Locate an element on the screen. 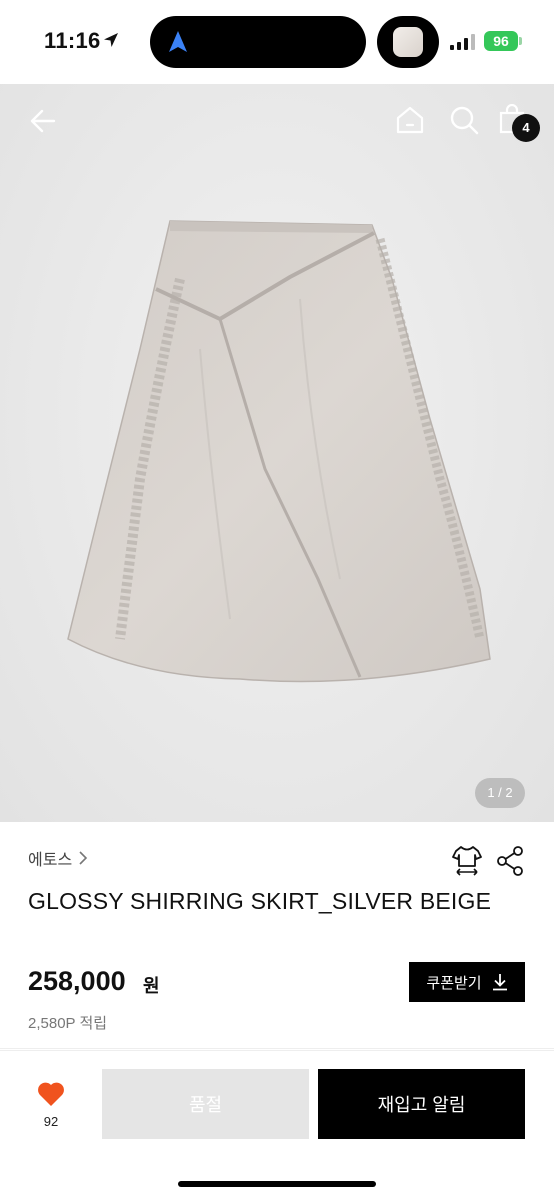  status-time: 11:16 is located at coordinates (72, 40).